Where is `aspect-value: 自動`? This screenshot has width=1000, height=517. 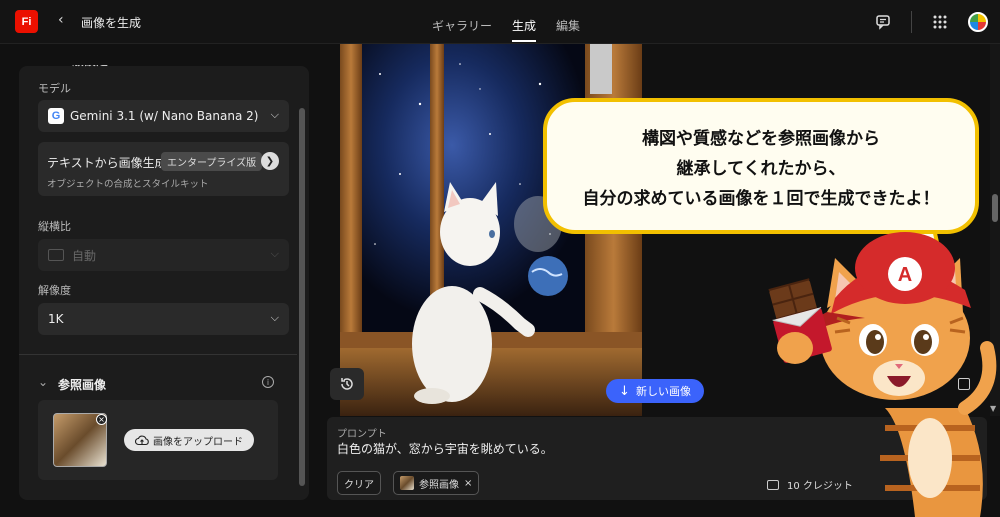
aspect-value: 自動 is located at coordinates (84, 255).